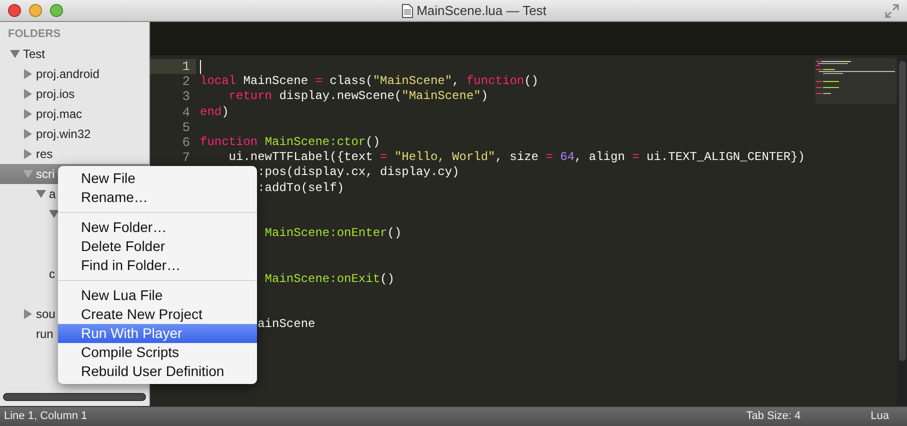 This screenshot has width=907, height=426. I want to click on code-line: ainScene, so click(286, 324).